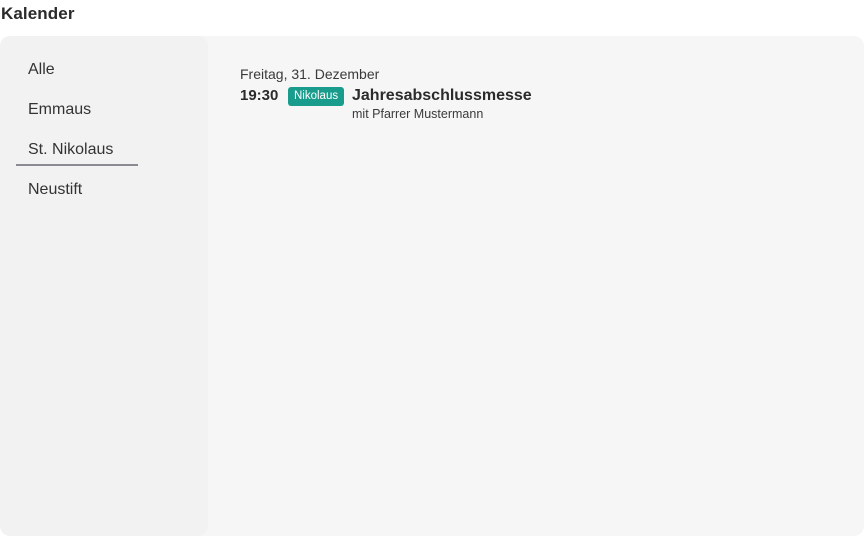  What do you see at coordinates (77, 70) in the screenshot?
I see `sidebar-item-alle: Alle` at bounding box center [77, 70].